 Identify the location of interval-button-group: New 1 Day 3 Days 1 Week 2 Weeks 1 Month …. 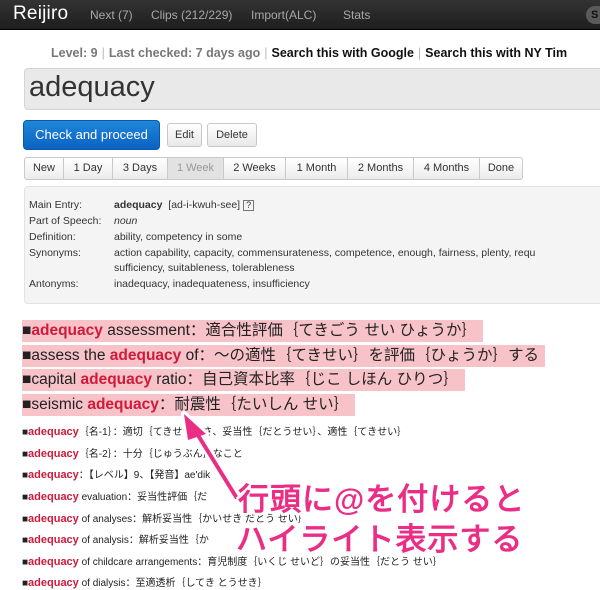
(273, 168).